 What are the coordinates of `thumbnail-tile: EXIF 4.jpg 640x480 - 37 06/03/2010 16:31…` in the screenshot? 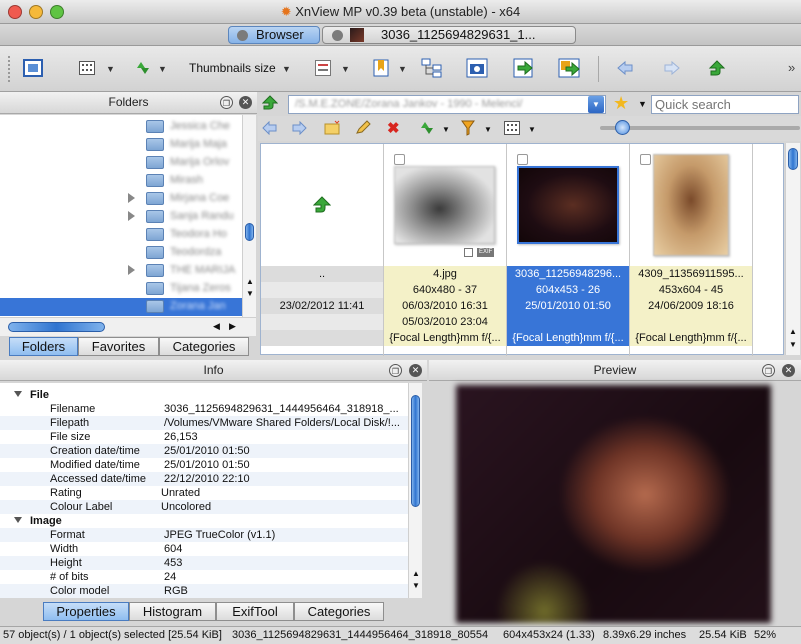 It's located at (445, 250).